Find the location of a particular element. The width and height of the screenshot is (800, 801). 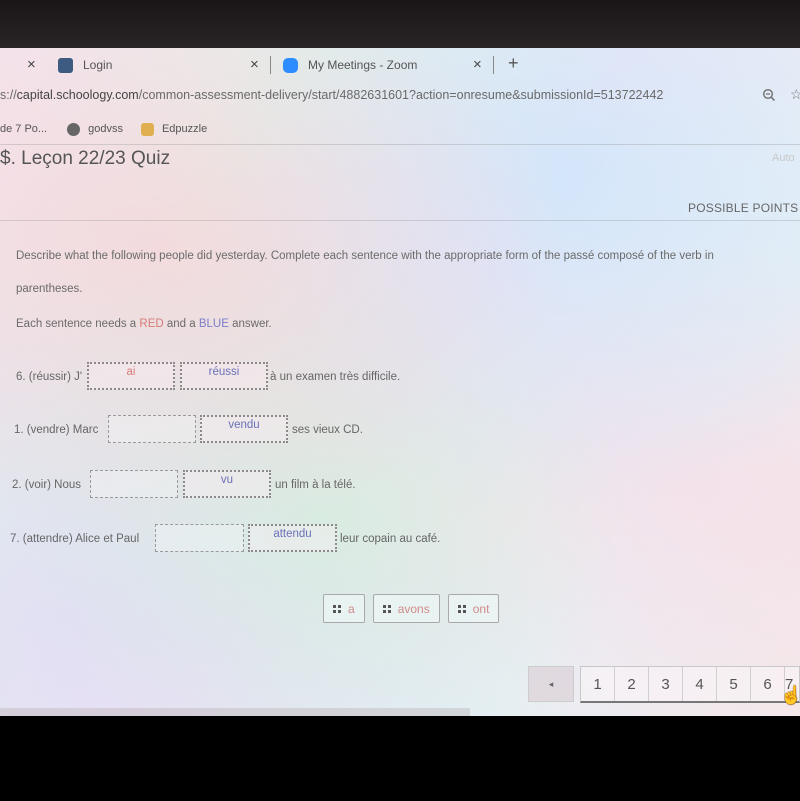

scrollbar is located at coordinates (235, 712).